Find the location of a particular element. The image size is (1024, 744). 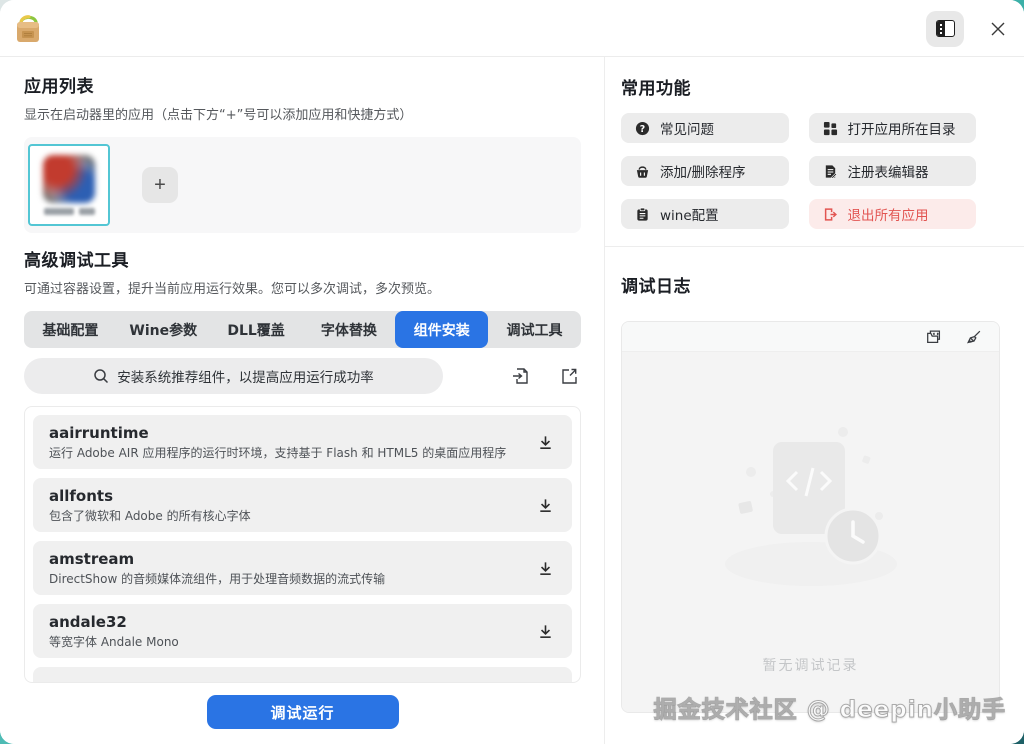

titlebar is located at coordinates (512, 28).